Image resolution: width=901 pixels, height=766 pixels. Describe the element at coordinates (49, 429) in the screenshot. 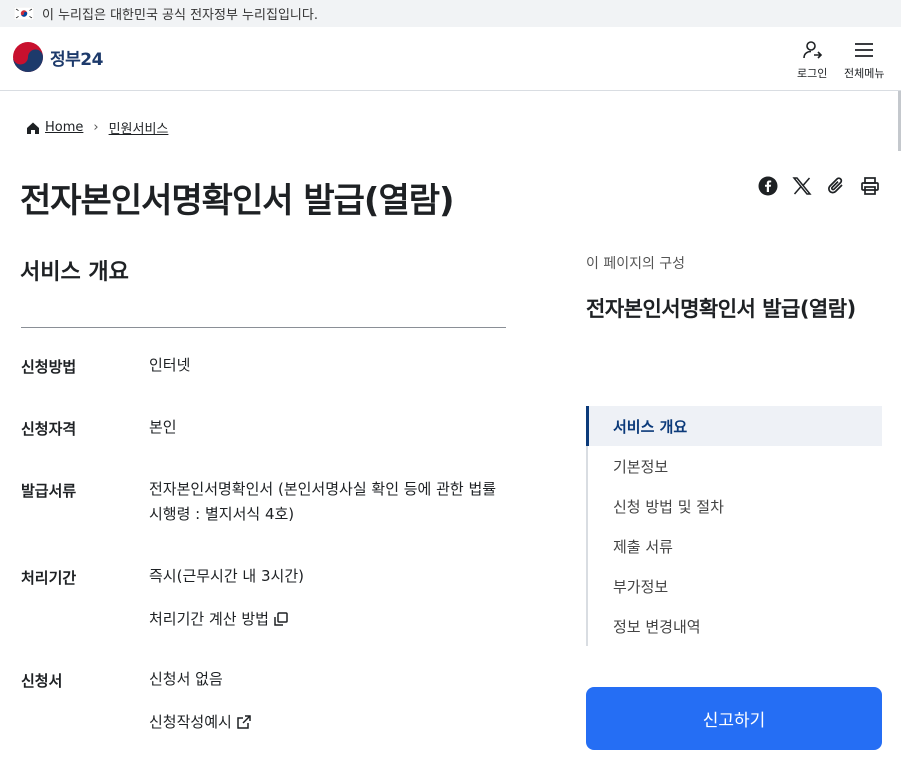

I see `info-label: 신청자격` at that location.